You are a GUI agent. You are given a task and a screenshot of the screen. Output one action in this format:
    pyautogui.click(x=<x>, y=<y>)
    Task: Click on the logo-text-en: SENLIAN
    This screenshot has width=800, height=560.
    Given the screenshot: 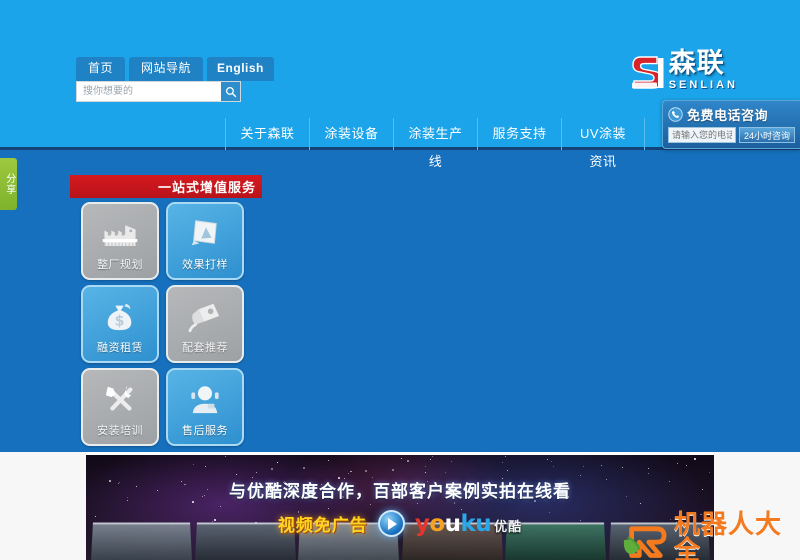 What is the action you would take?
    pyautogui.click(x=703, y=85)
    